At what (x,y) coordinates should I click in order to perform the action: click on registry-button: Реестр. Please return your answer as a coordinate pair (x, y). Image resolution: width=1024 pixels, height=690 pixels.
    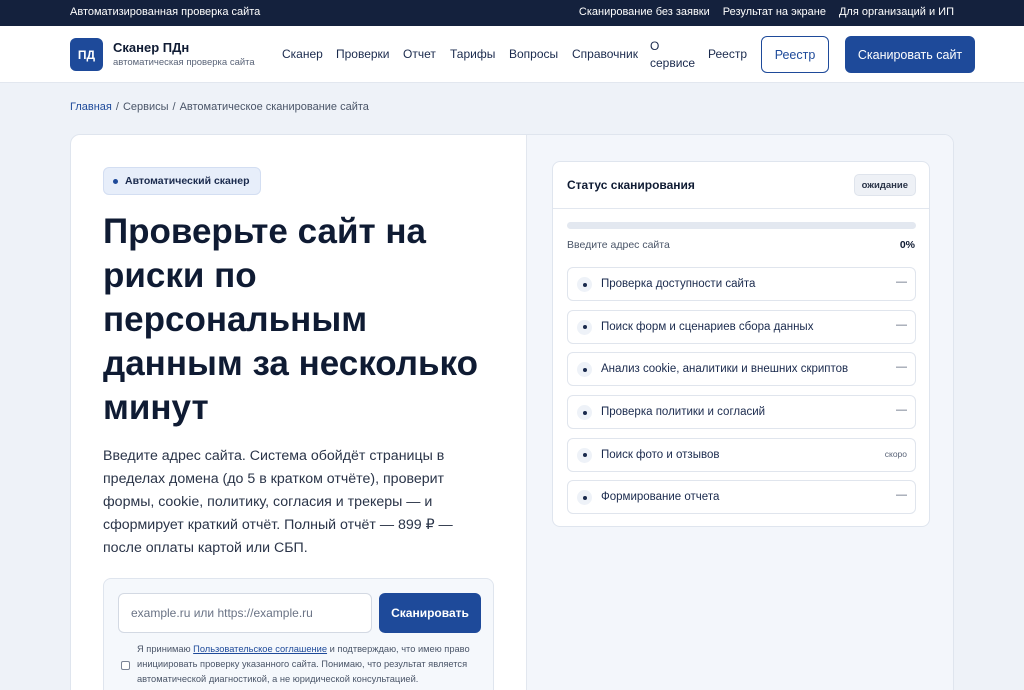
    Looking at the image, I should click on (795, 54).